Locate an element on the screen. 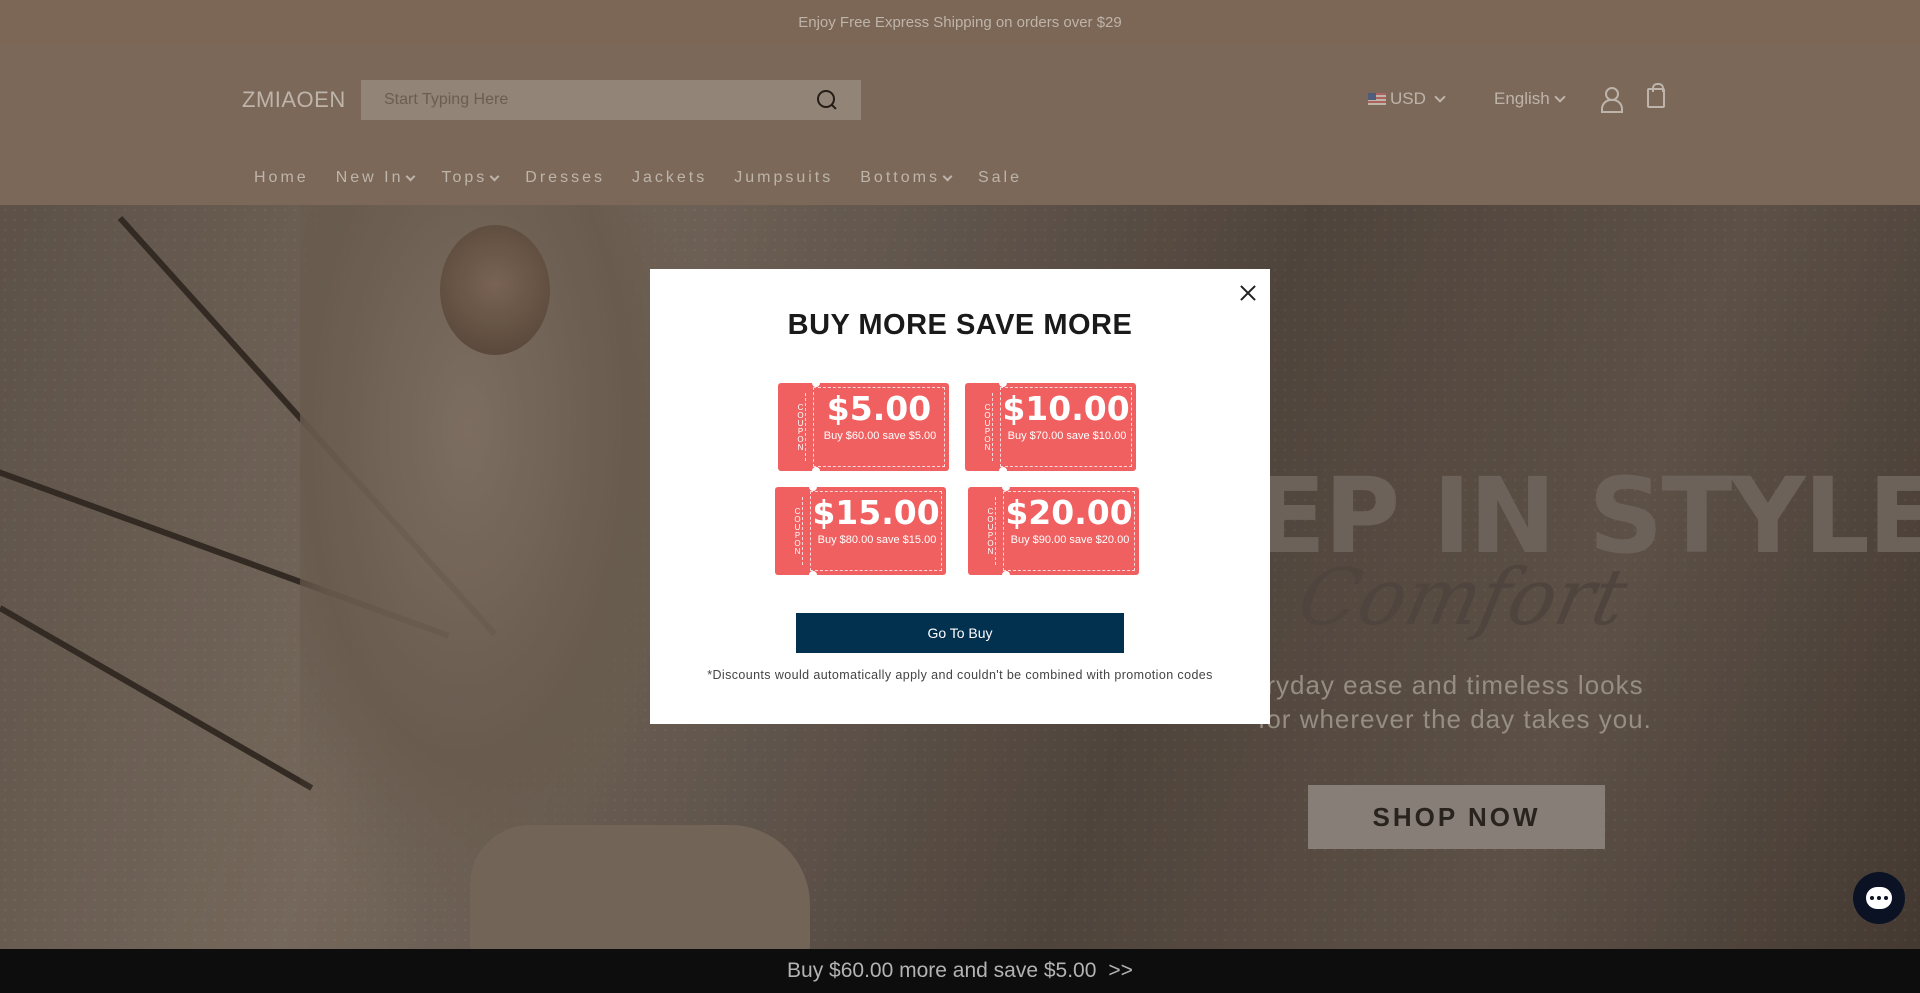 The image size is (1920, 993). shopping-bag-icon is located at coordinates (1656, 95).